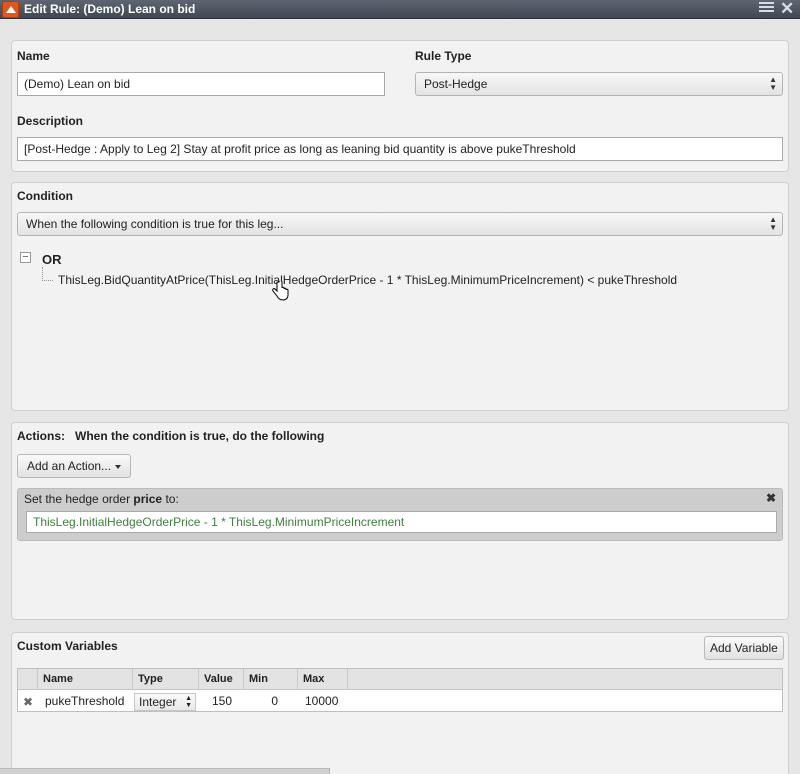 This screenshot has width=800, height=774. Describe the element at coordinates (599, 84) in the screenshot. I see `rule-type-select: Post-Hedge ▲ ▼` at that location.